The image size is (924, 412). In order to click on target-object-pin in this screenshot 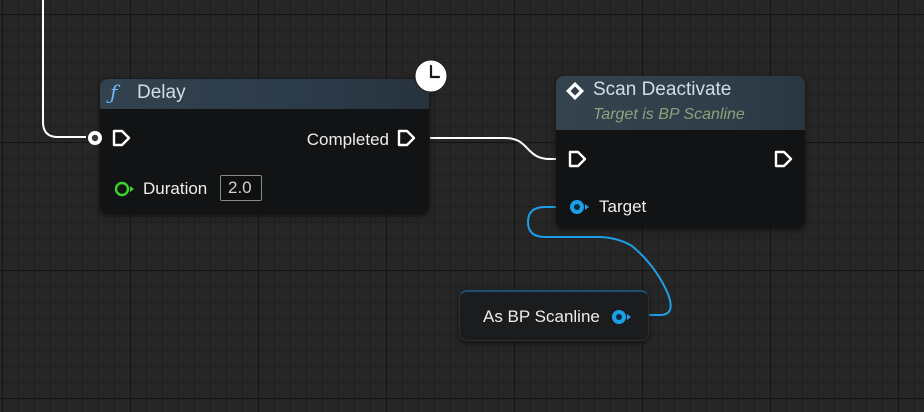, I will do `click(579, 207)`.